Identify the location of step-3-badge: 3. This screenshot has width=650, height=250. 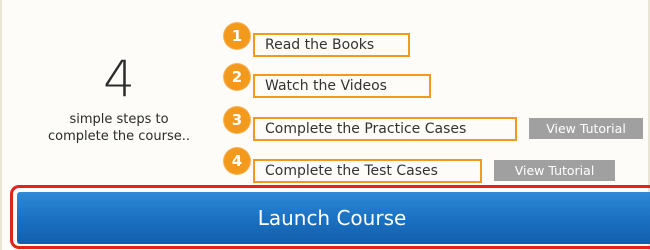
(237, 120).